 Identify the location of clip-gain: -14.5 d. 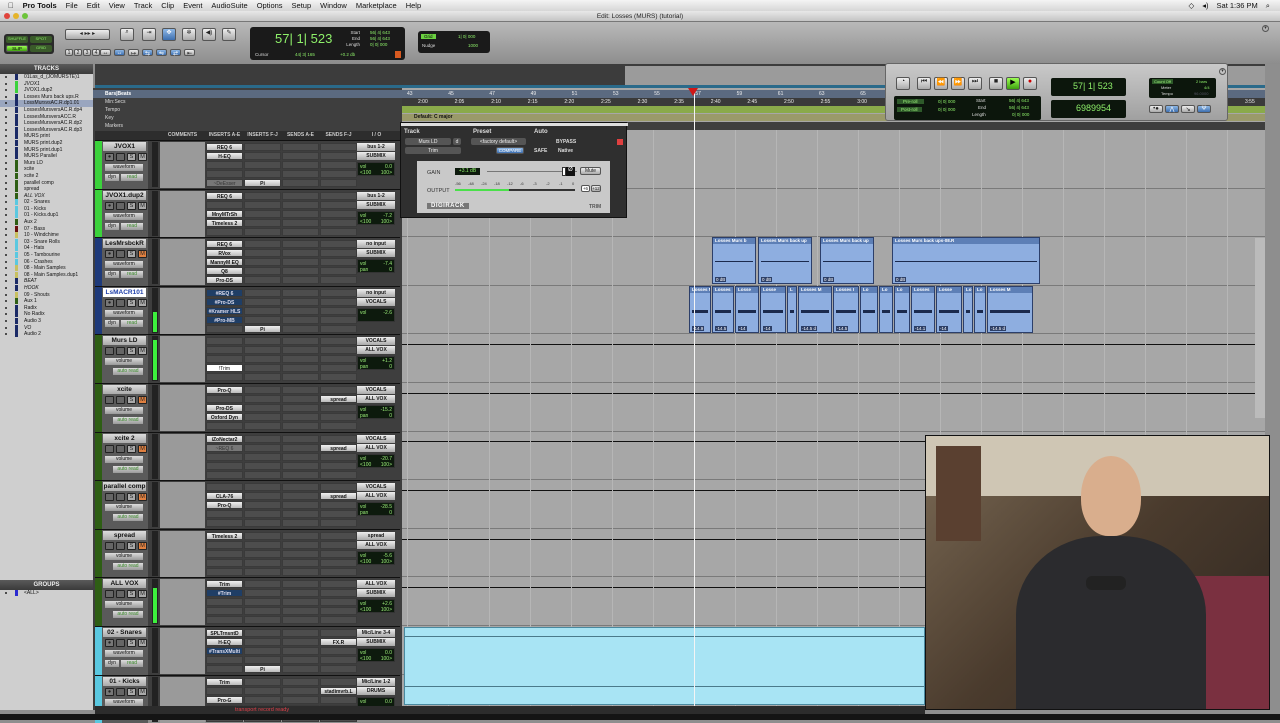
(809, 328).